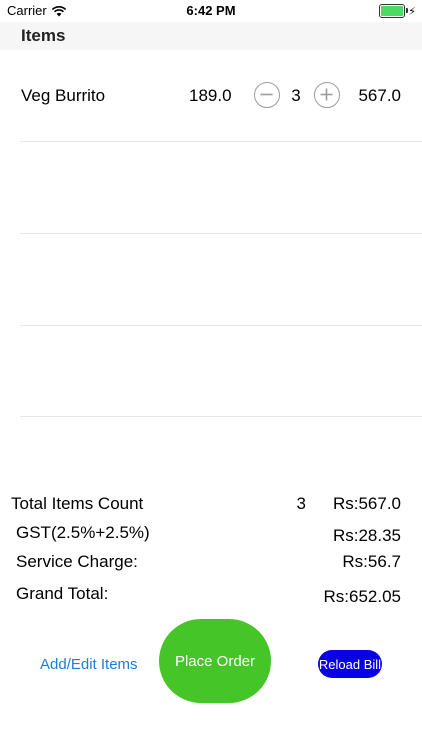  I want to click on total-items-count: 3, so click(301, 503).